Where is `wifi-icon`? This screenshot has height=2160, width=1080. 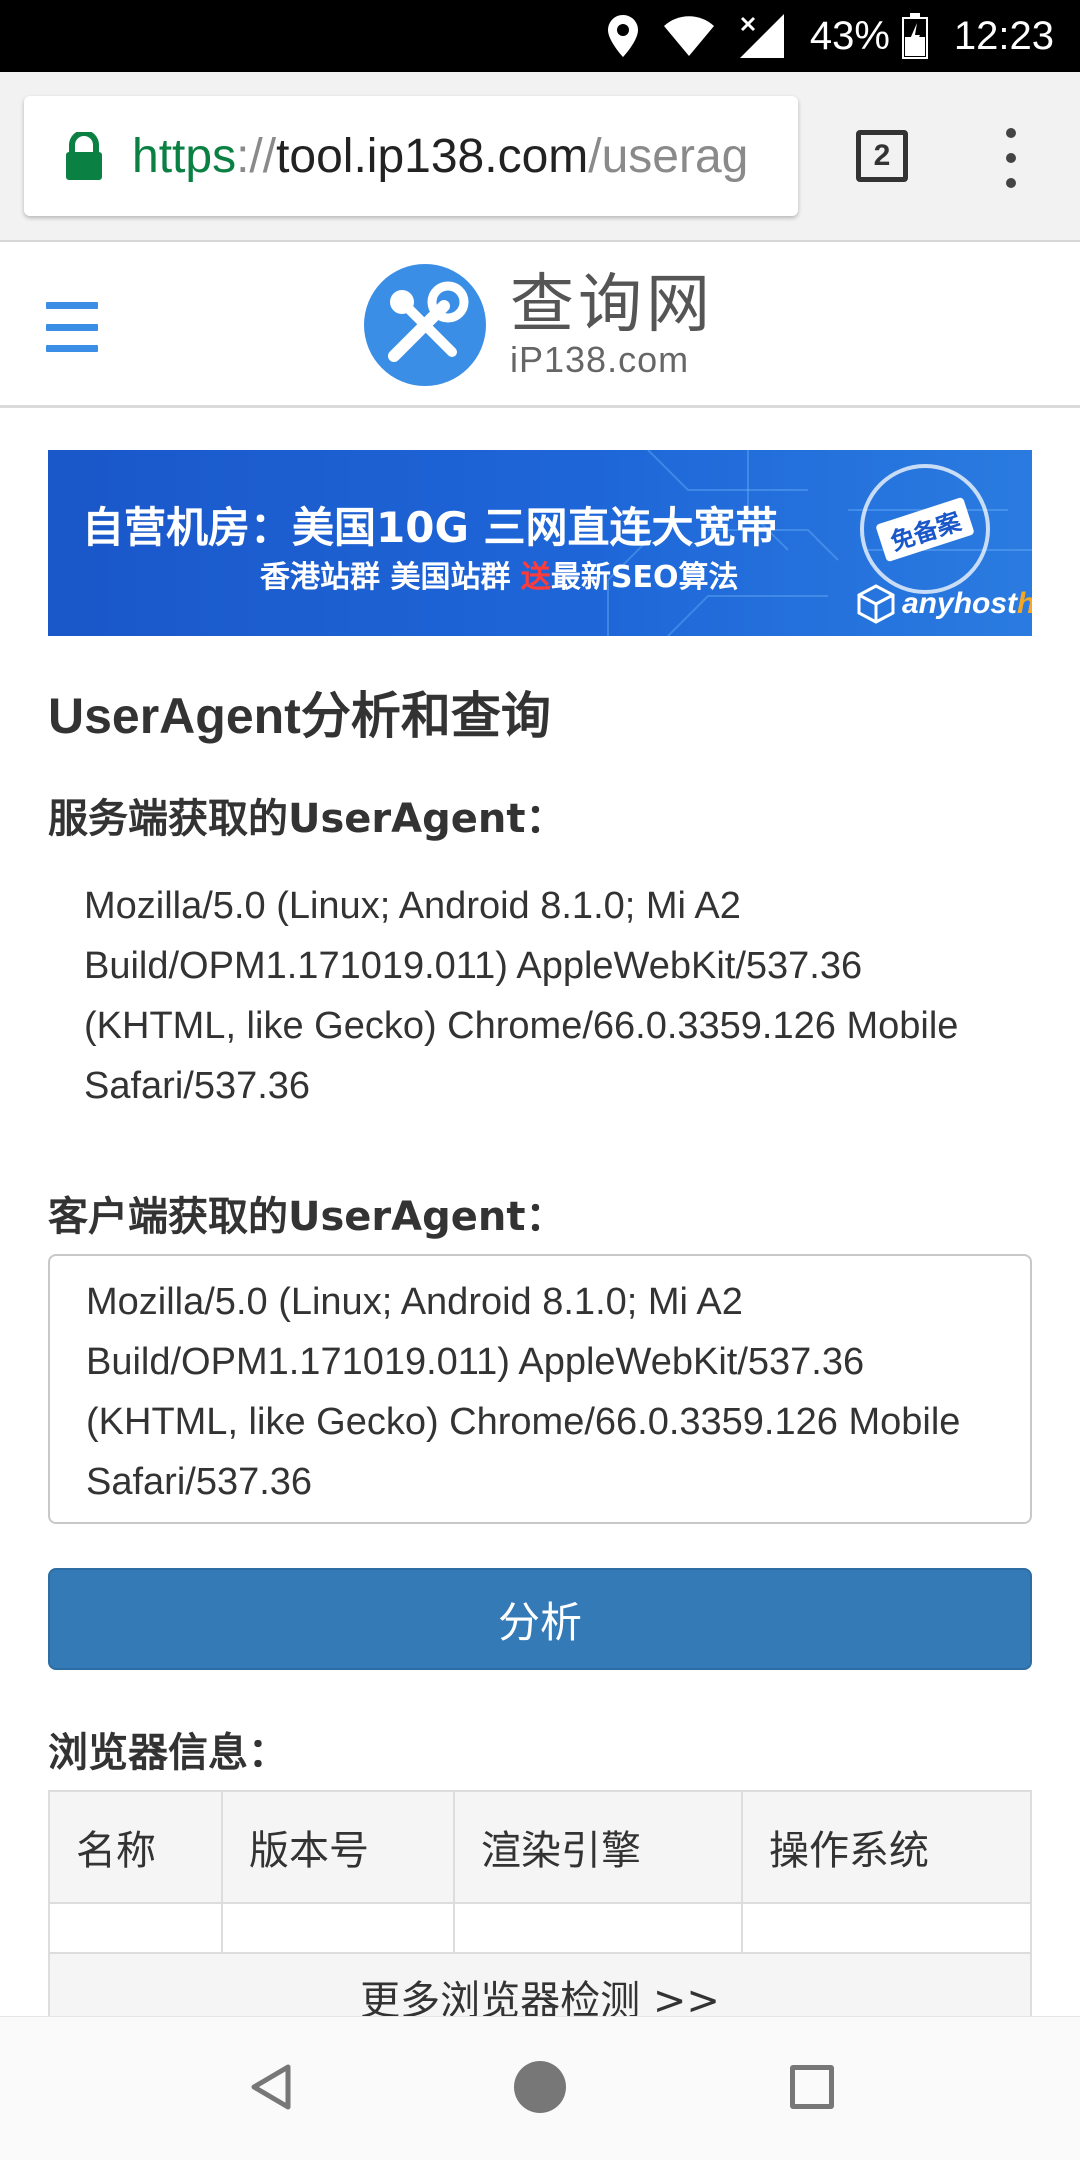
wifi-icon is located at coordinates (688, 36).